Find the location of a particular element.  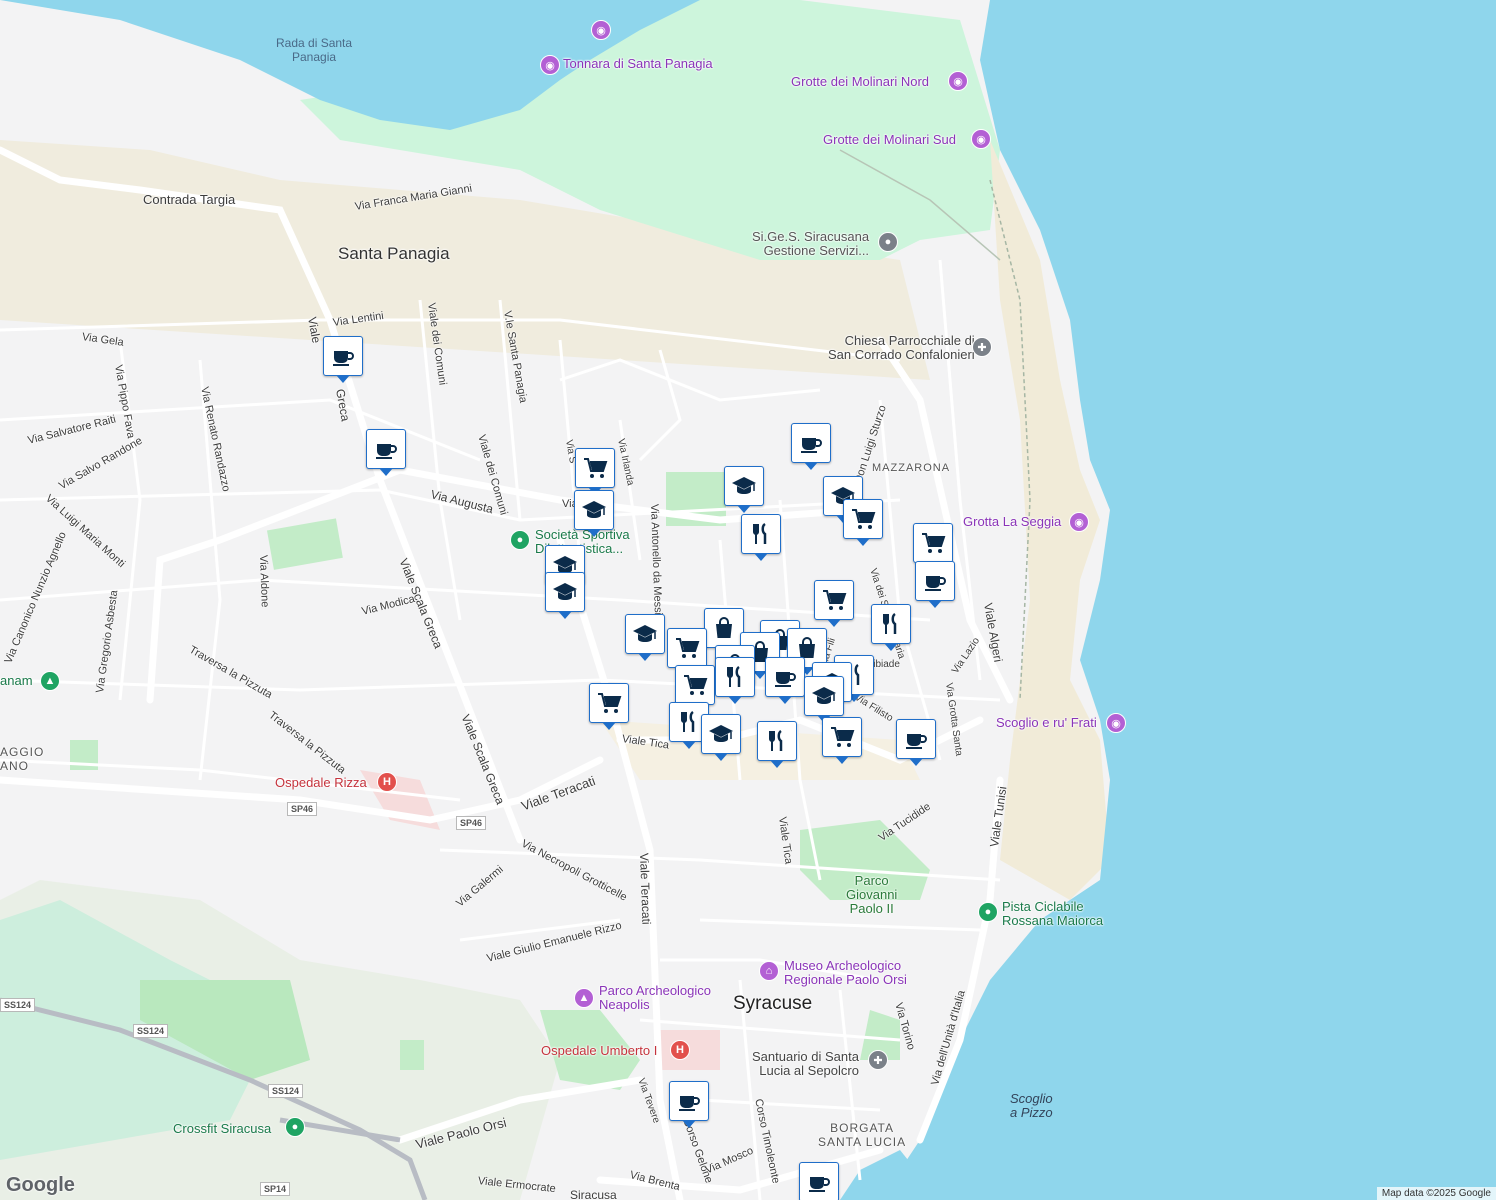

road-badge: SP14 is located at coordinates (275, 1189).